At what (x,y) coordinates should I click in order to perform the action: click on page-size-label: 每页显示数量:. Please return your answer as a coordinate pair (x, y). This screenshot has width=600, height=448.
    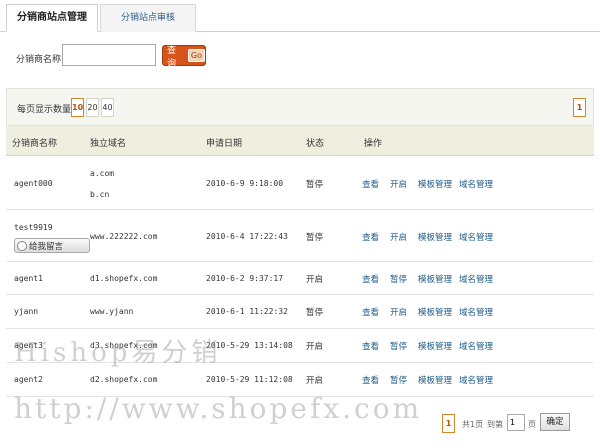
    Looking at the image, I should click on (46, 110).